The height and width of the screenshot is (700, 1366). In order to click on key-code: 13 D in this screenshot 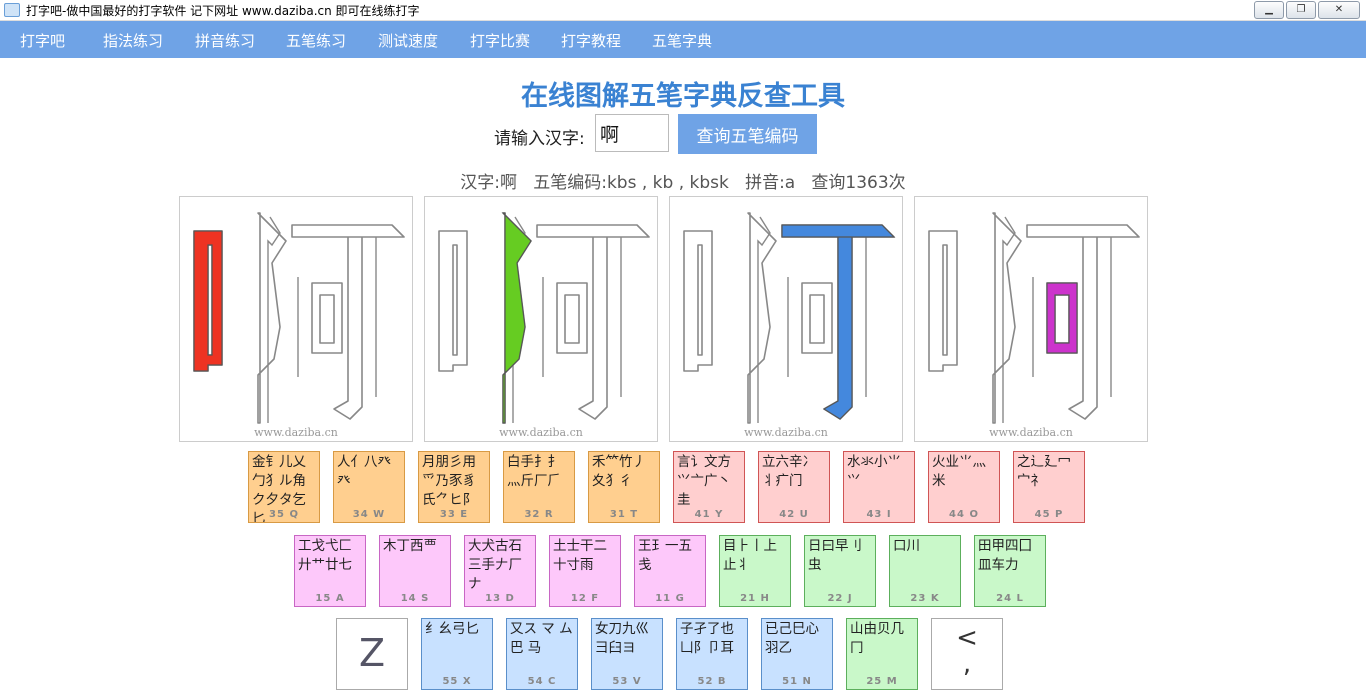, I will do `click(500, 598)`.